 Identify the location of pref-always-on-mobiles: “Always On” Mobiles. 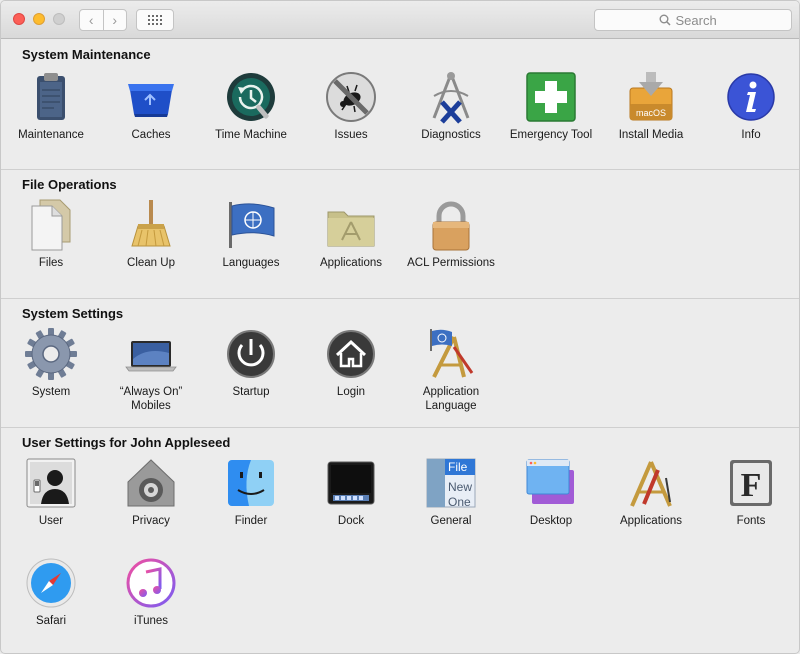
(151, 370).